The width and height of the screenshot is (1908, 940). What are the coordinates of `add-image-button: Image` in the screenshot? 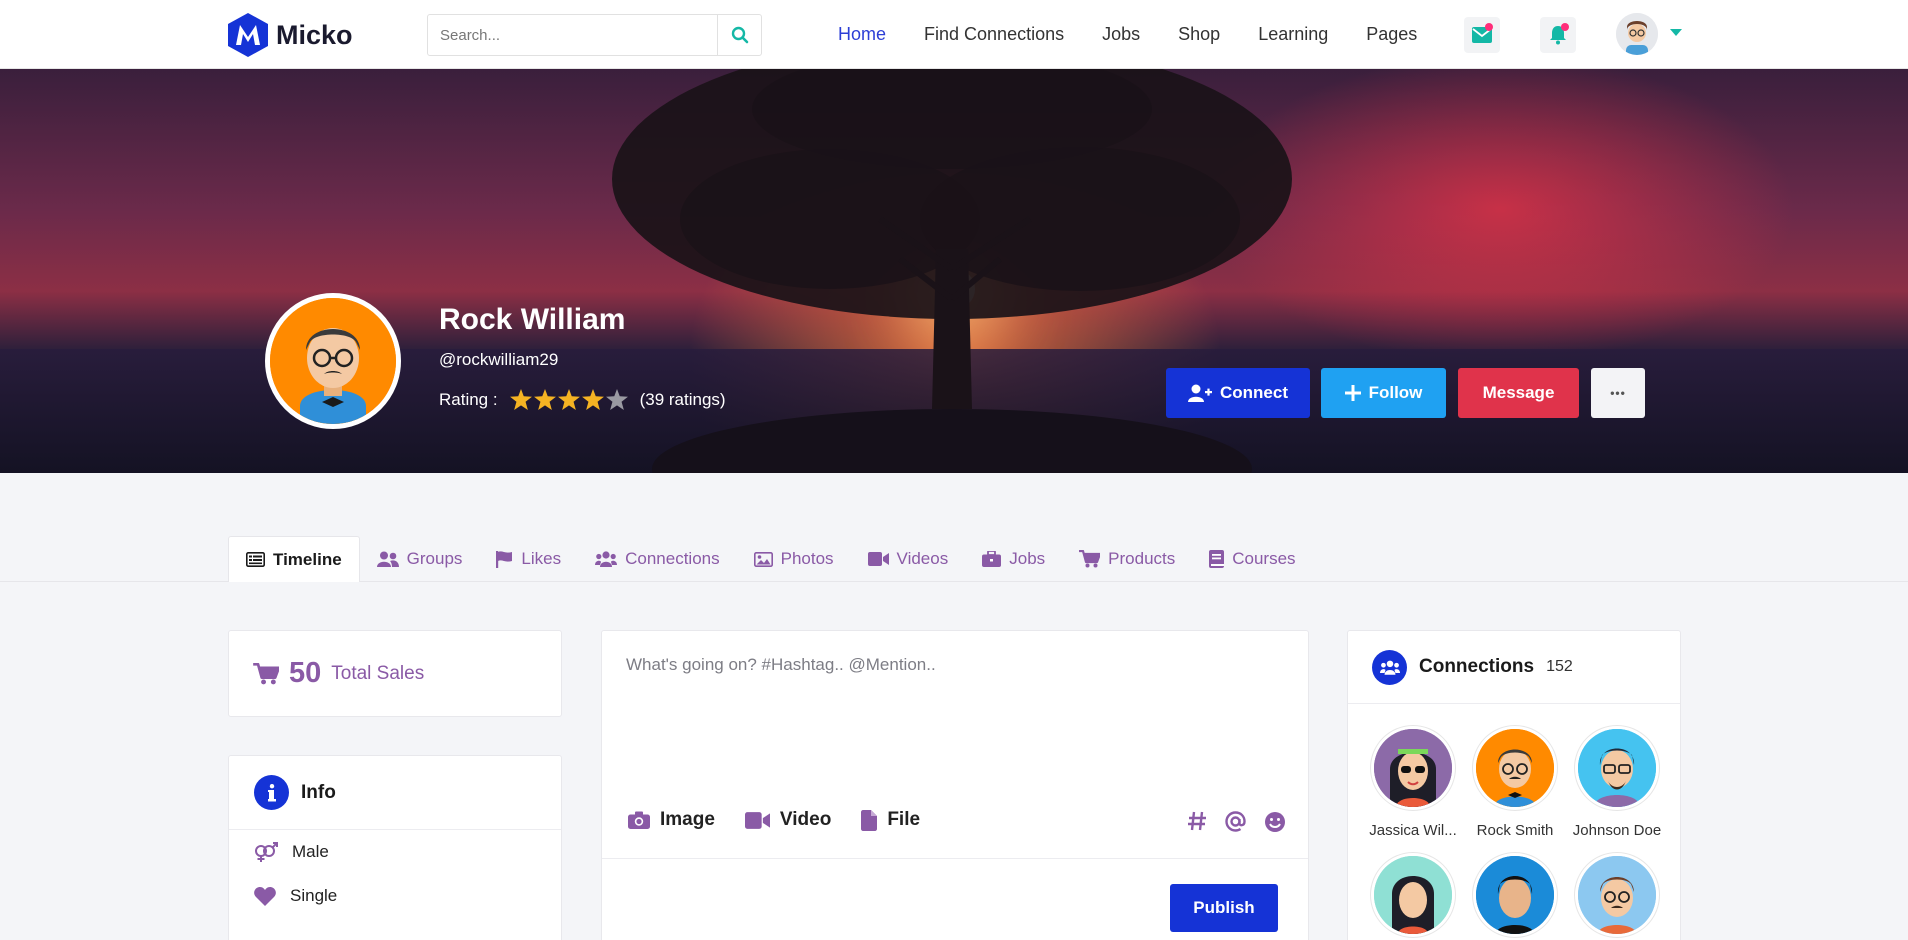 It's located at (671, 820).